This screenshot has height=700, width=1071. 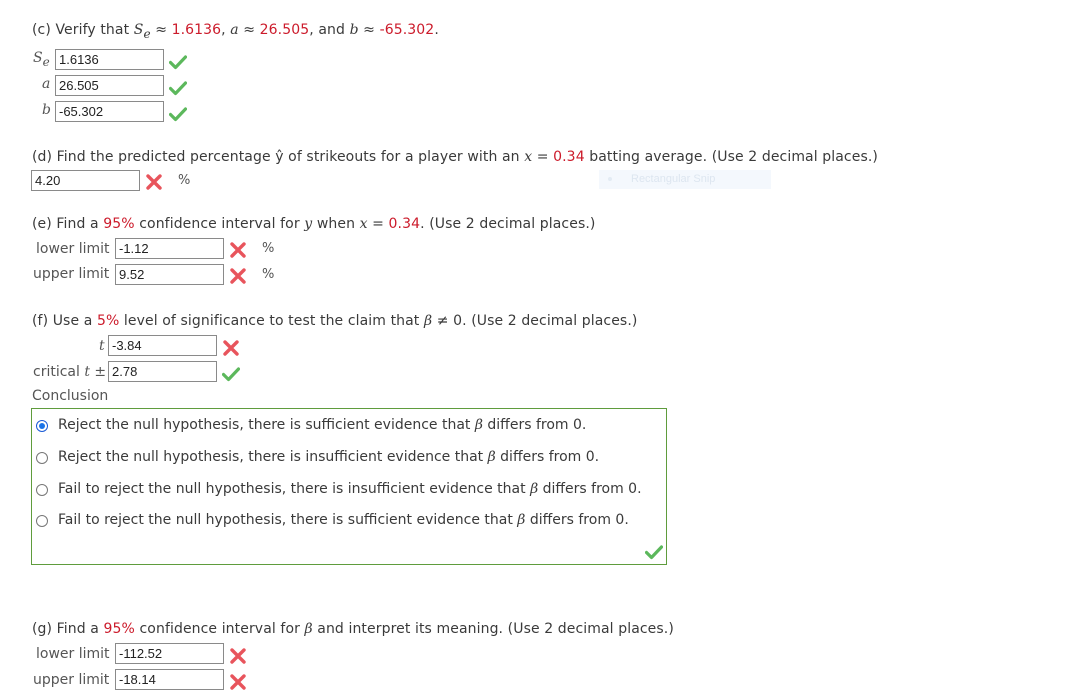 What do you see at coordinates (138, 30) in the screenshot?
I see `se-symbol: S` at bounding box center [138, 30].